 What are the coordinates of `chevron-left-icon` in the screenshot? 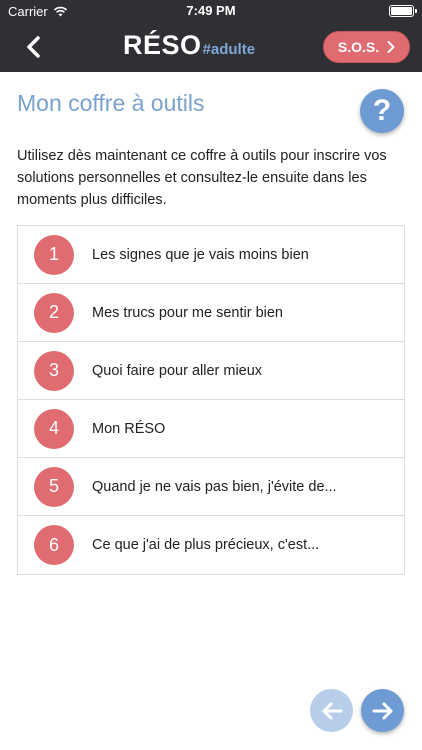 It's located at (33, 47).